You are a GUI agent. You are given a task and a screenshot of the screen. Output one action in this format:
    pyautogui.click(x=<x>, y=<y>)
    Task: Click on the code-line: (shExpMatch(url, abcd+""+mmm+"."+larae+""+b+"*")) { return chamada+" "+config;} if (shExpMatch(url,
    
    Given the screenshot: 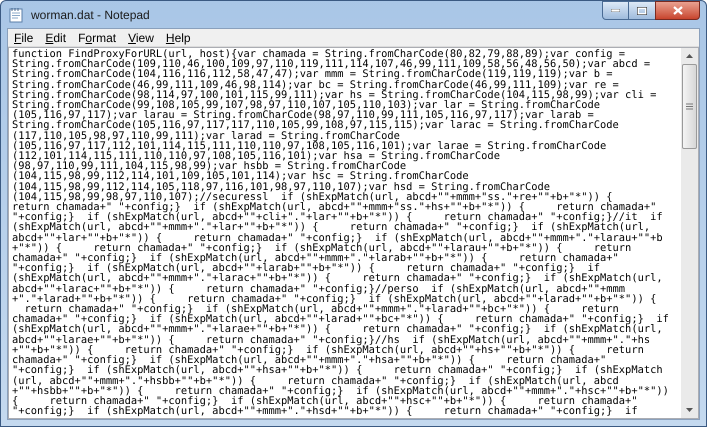 What is the action you would take?
    pyautogui.click(x=337, y=329)
    